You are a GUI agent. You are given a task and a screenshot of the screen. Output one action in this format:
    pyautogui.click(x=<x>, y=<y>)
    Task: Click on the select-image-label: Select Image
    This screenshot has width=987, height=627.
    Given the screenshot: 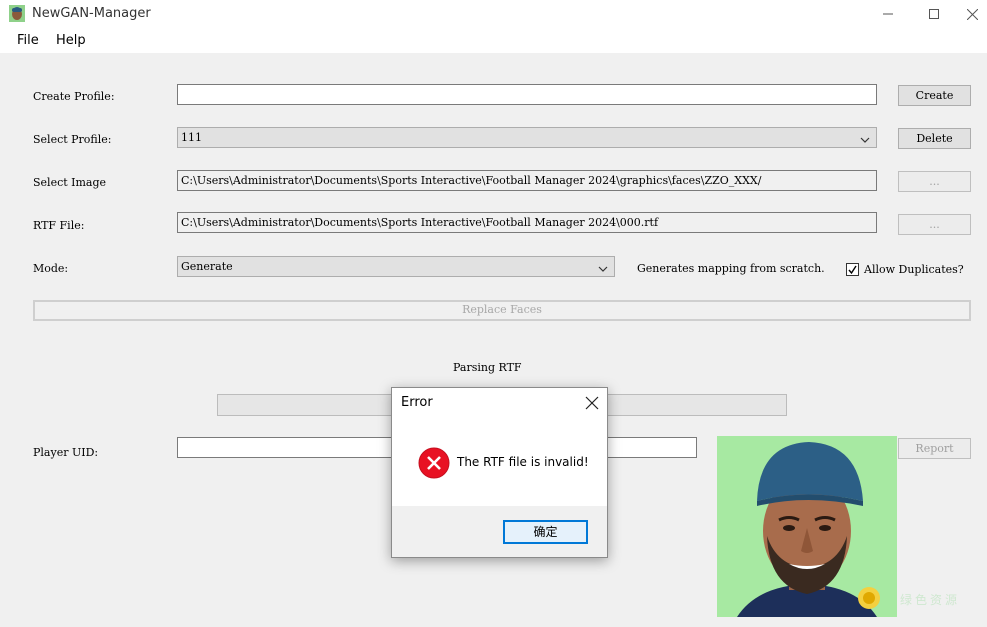 What is the action you would take?
    pyautogui.click(x=70, y=182)
    